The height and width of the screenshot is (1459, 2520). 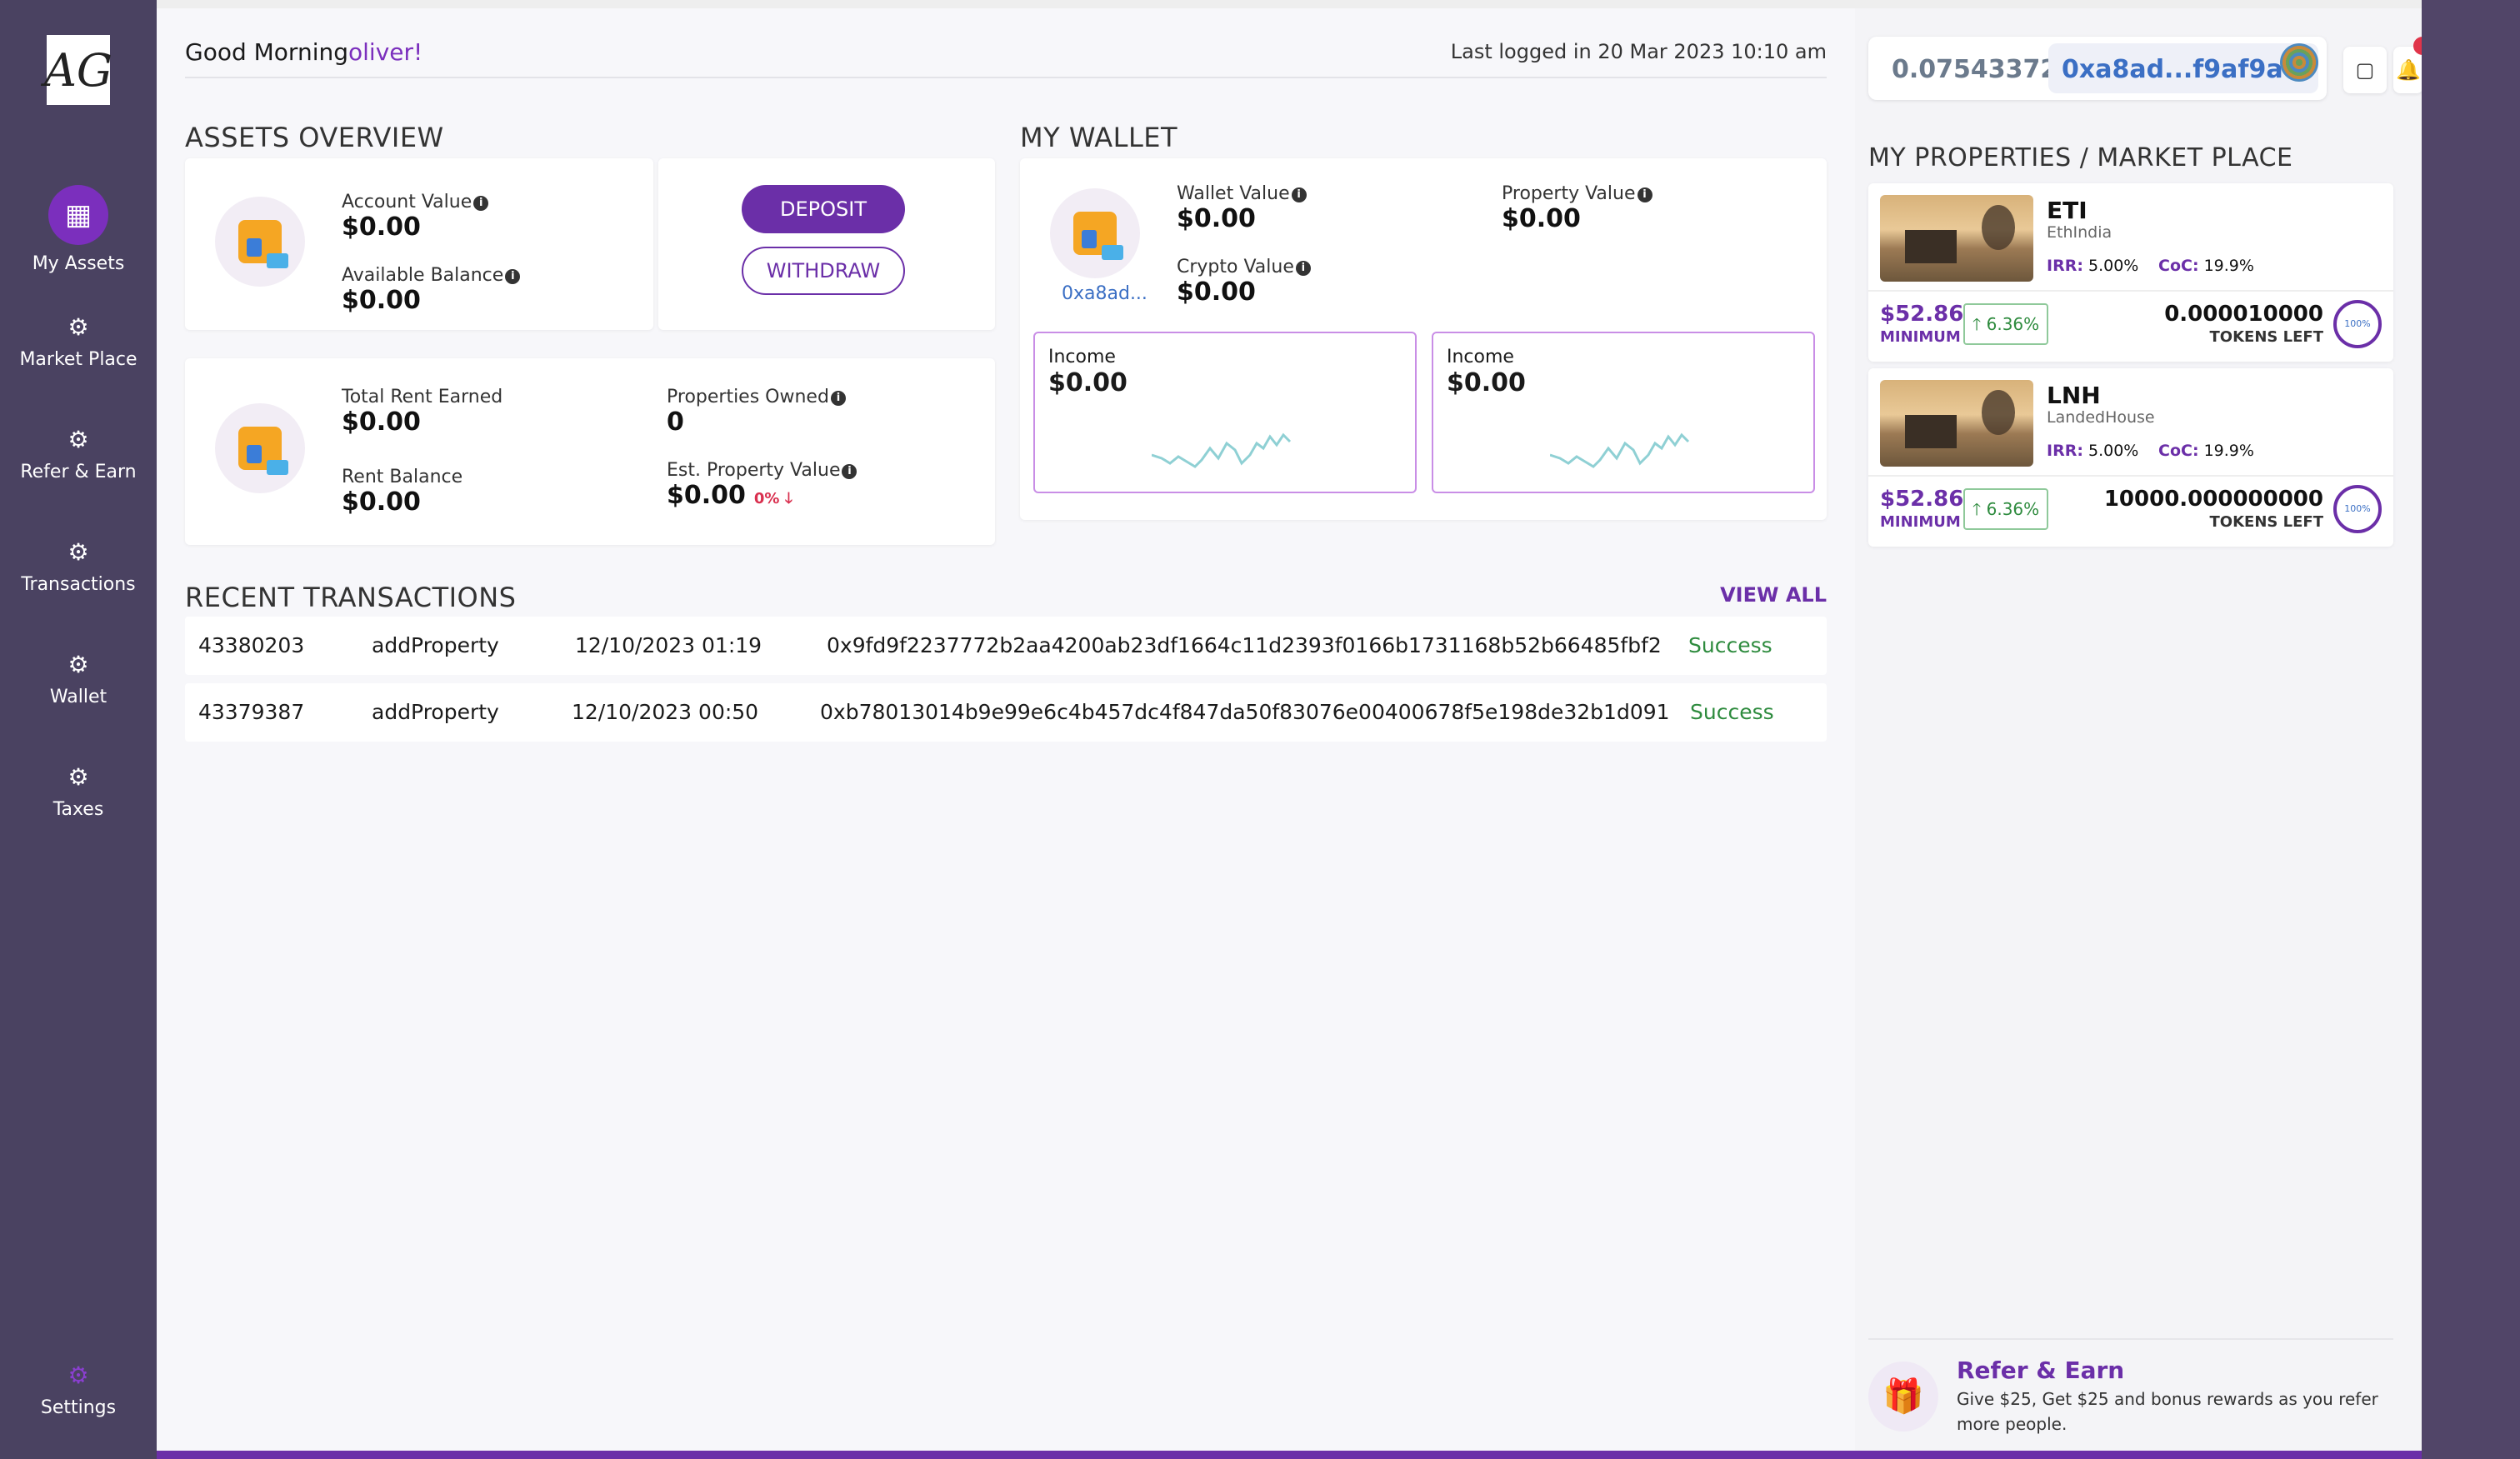 What do you see at coordinates (2130, 291) in the screenshot?
I see `divider` at bounding box center [2130, 291].